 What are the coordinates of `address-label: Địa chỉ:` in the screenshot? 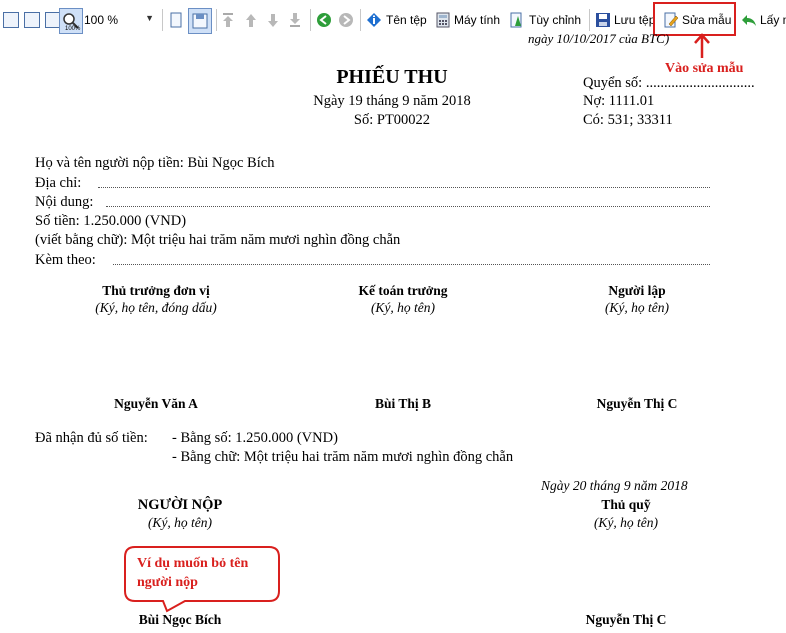 It's located at (58, 183).